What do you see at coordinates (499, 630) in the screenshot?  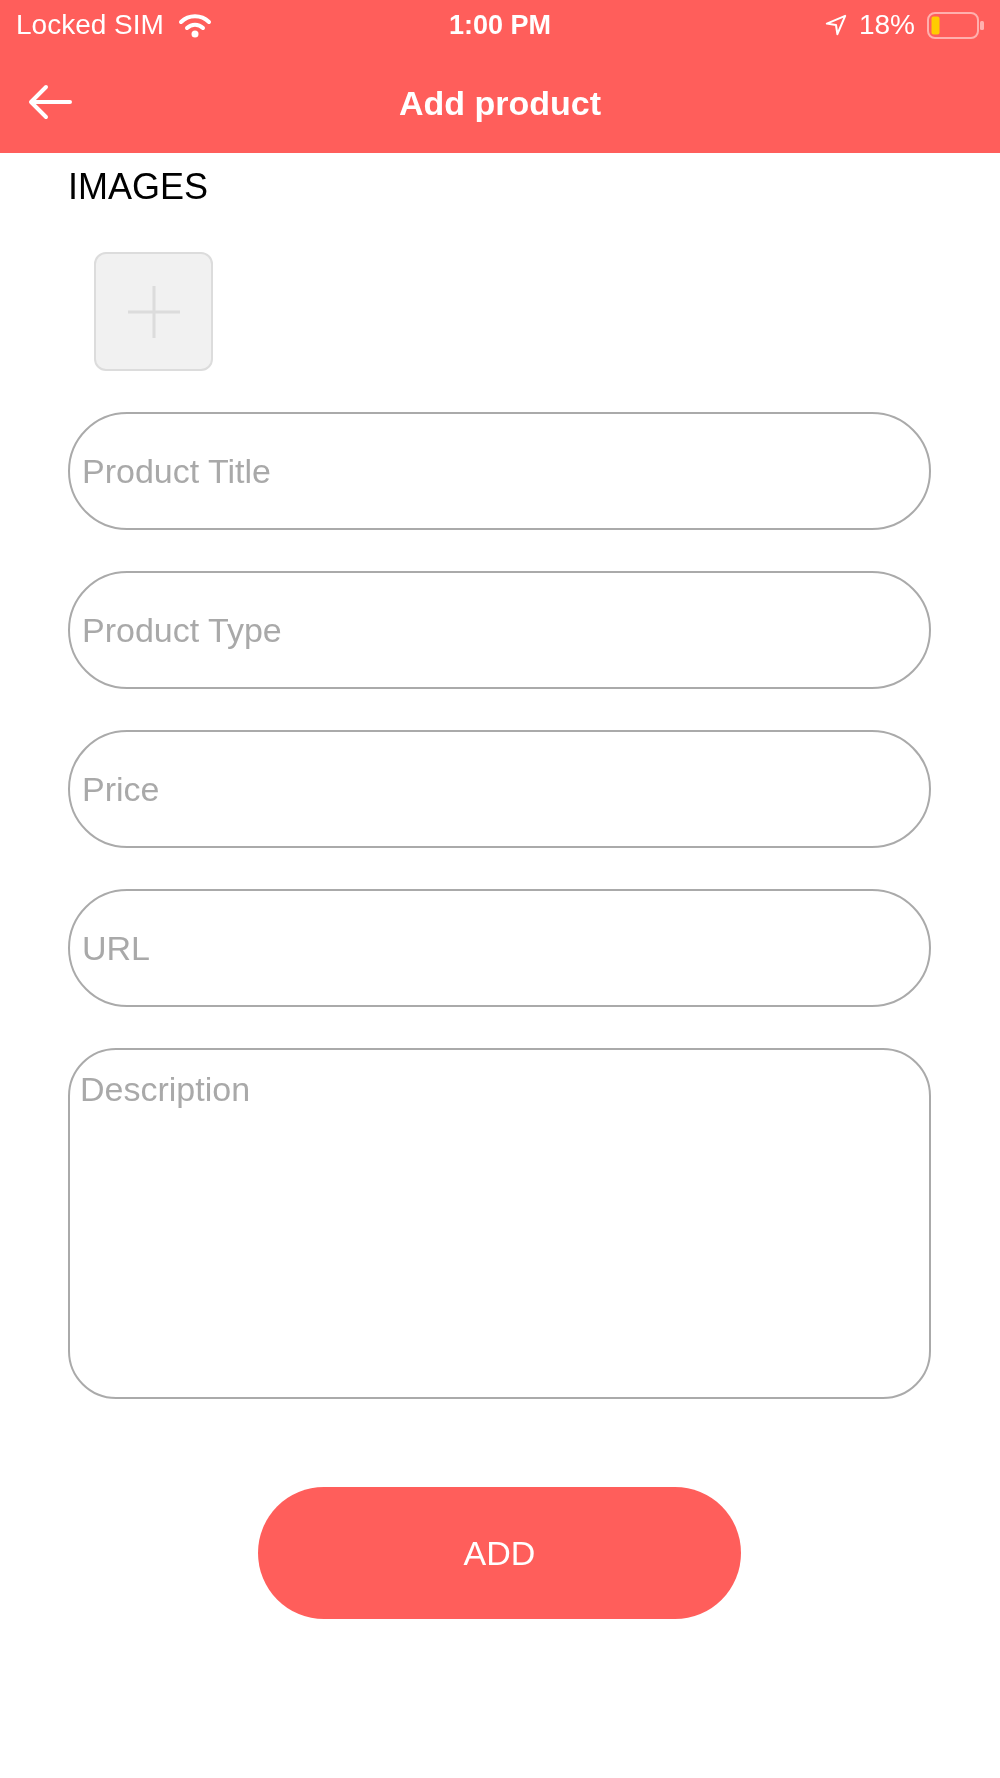 I see `text-input-field: Product Type` at bounding box center [499, 630].